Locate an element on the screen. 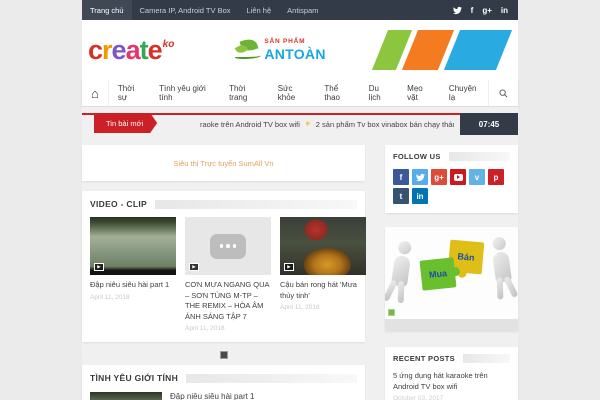 Image resolution: width=600 pixels, height=400 pixels. banner-stripe-blue is located at coordinates (477, 50).